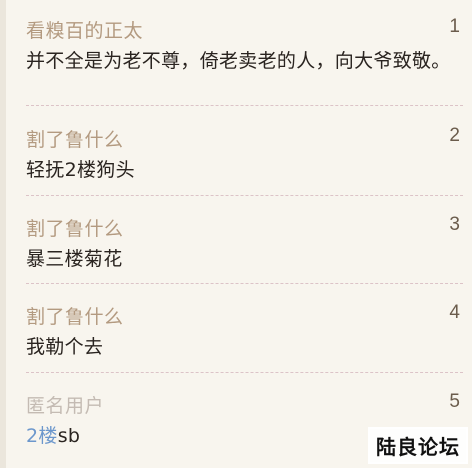  What do you see at coordinates (69, 436) in the screenshot?
I see `comment-content-text: sb` at bounding box center [69, 436].